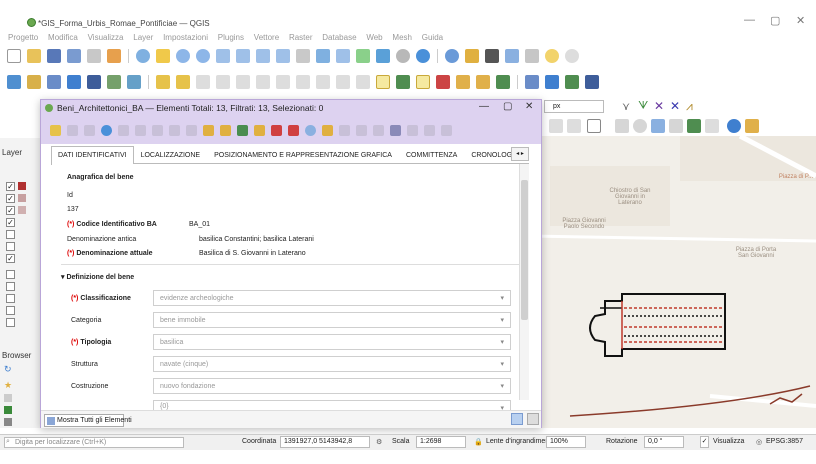 The image size is (816, 464). What do you see at coordinates (734, 126) in the screenshot?
I see `identify-icon` at bounding box center [734, 126].